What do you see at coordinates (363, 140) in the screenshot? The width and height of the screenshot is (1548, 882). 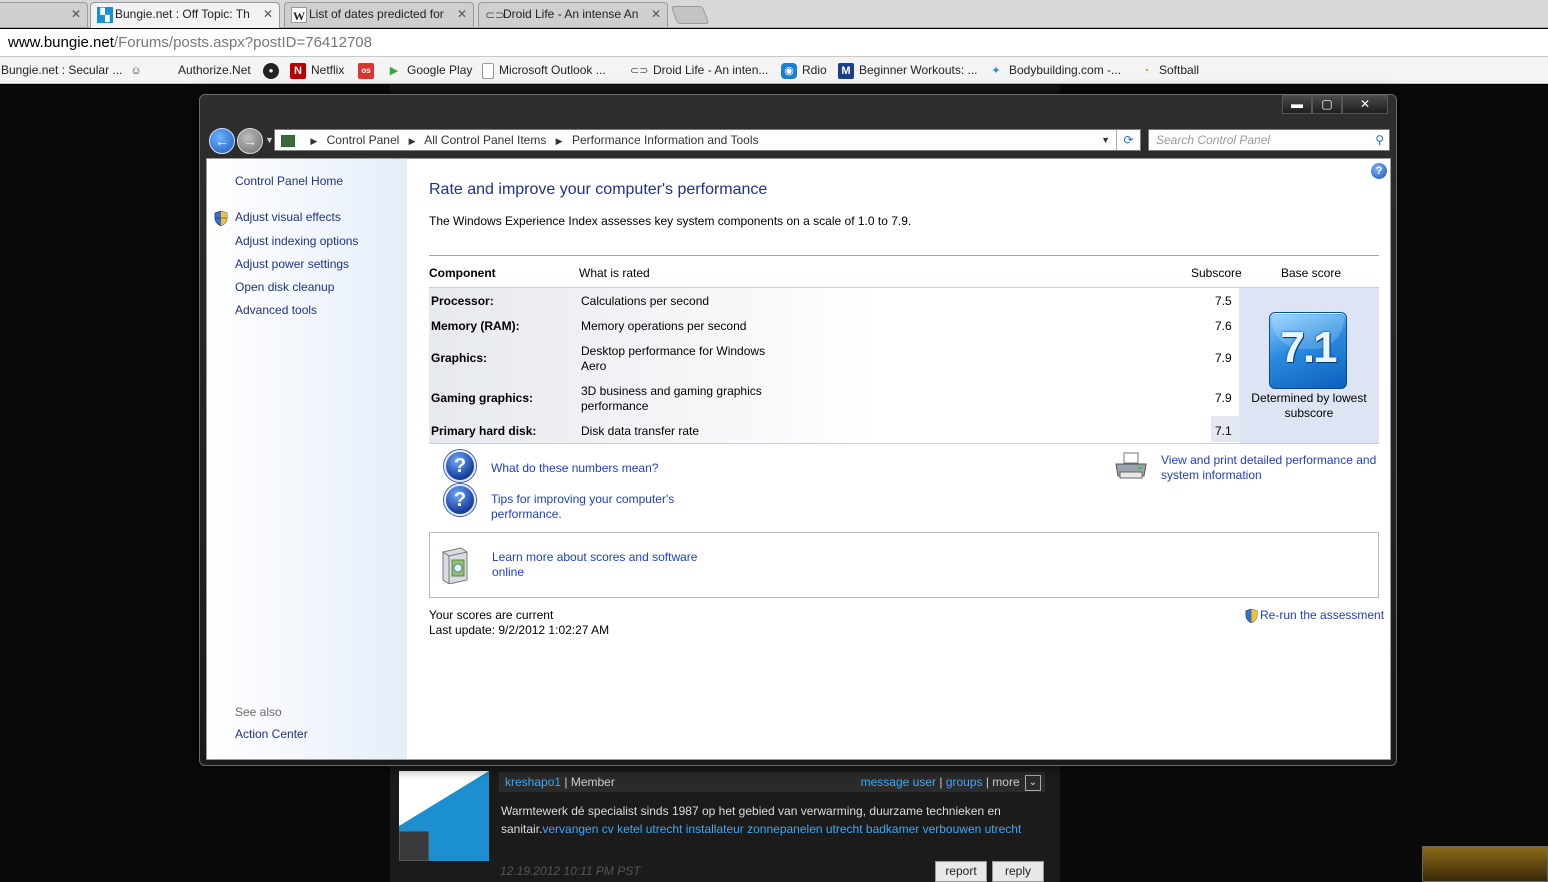 I see `breadcrumb-control-panel: Control Panel` at bounding box center [363, 140].